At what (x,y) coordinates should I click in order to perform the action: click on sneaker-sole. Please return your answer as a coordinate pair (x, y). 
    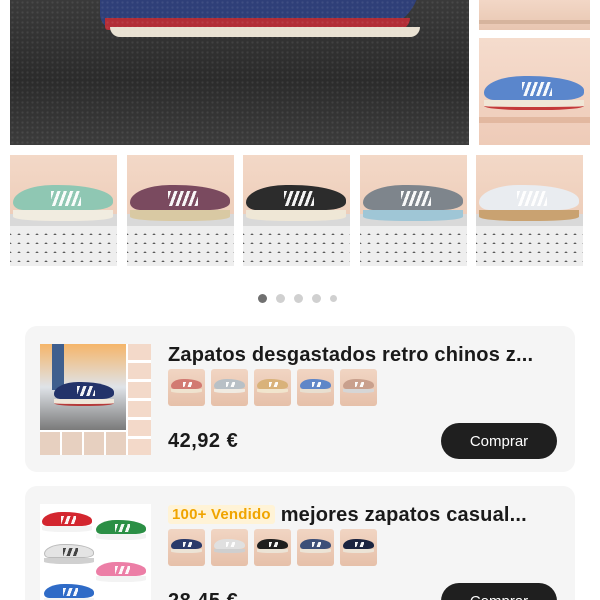
    Looking at the image, I should click on (265, 32).